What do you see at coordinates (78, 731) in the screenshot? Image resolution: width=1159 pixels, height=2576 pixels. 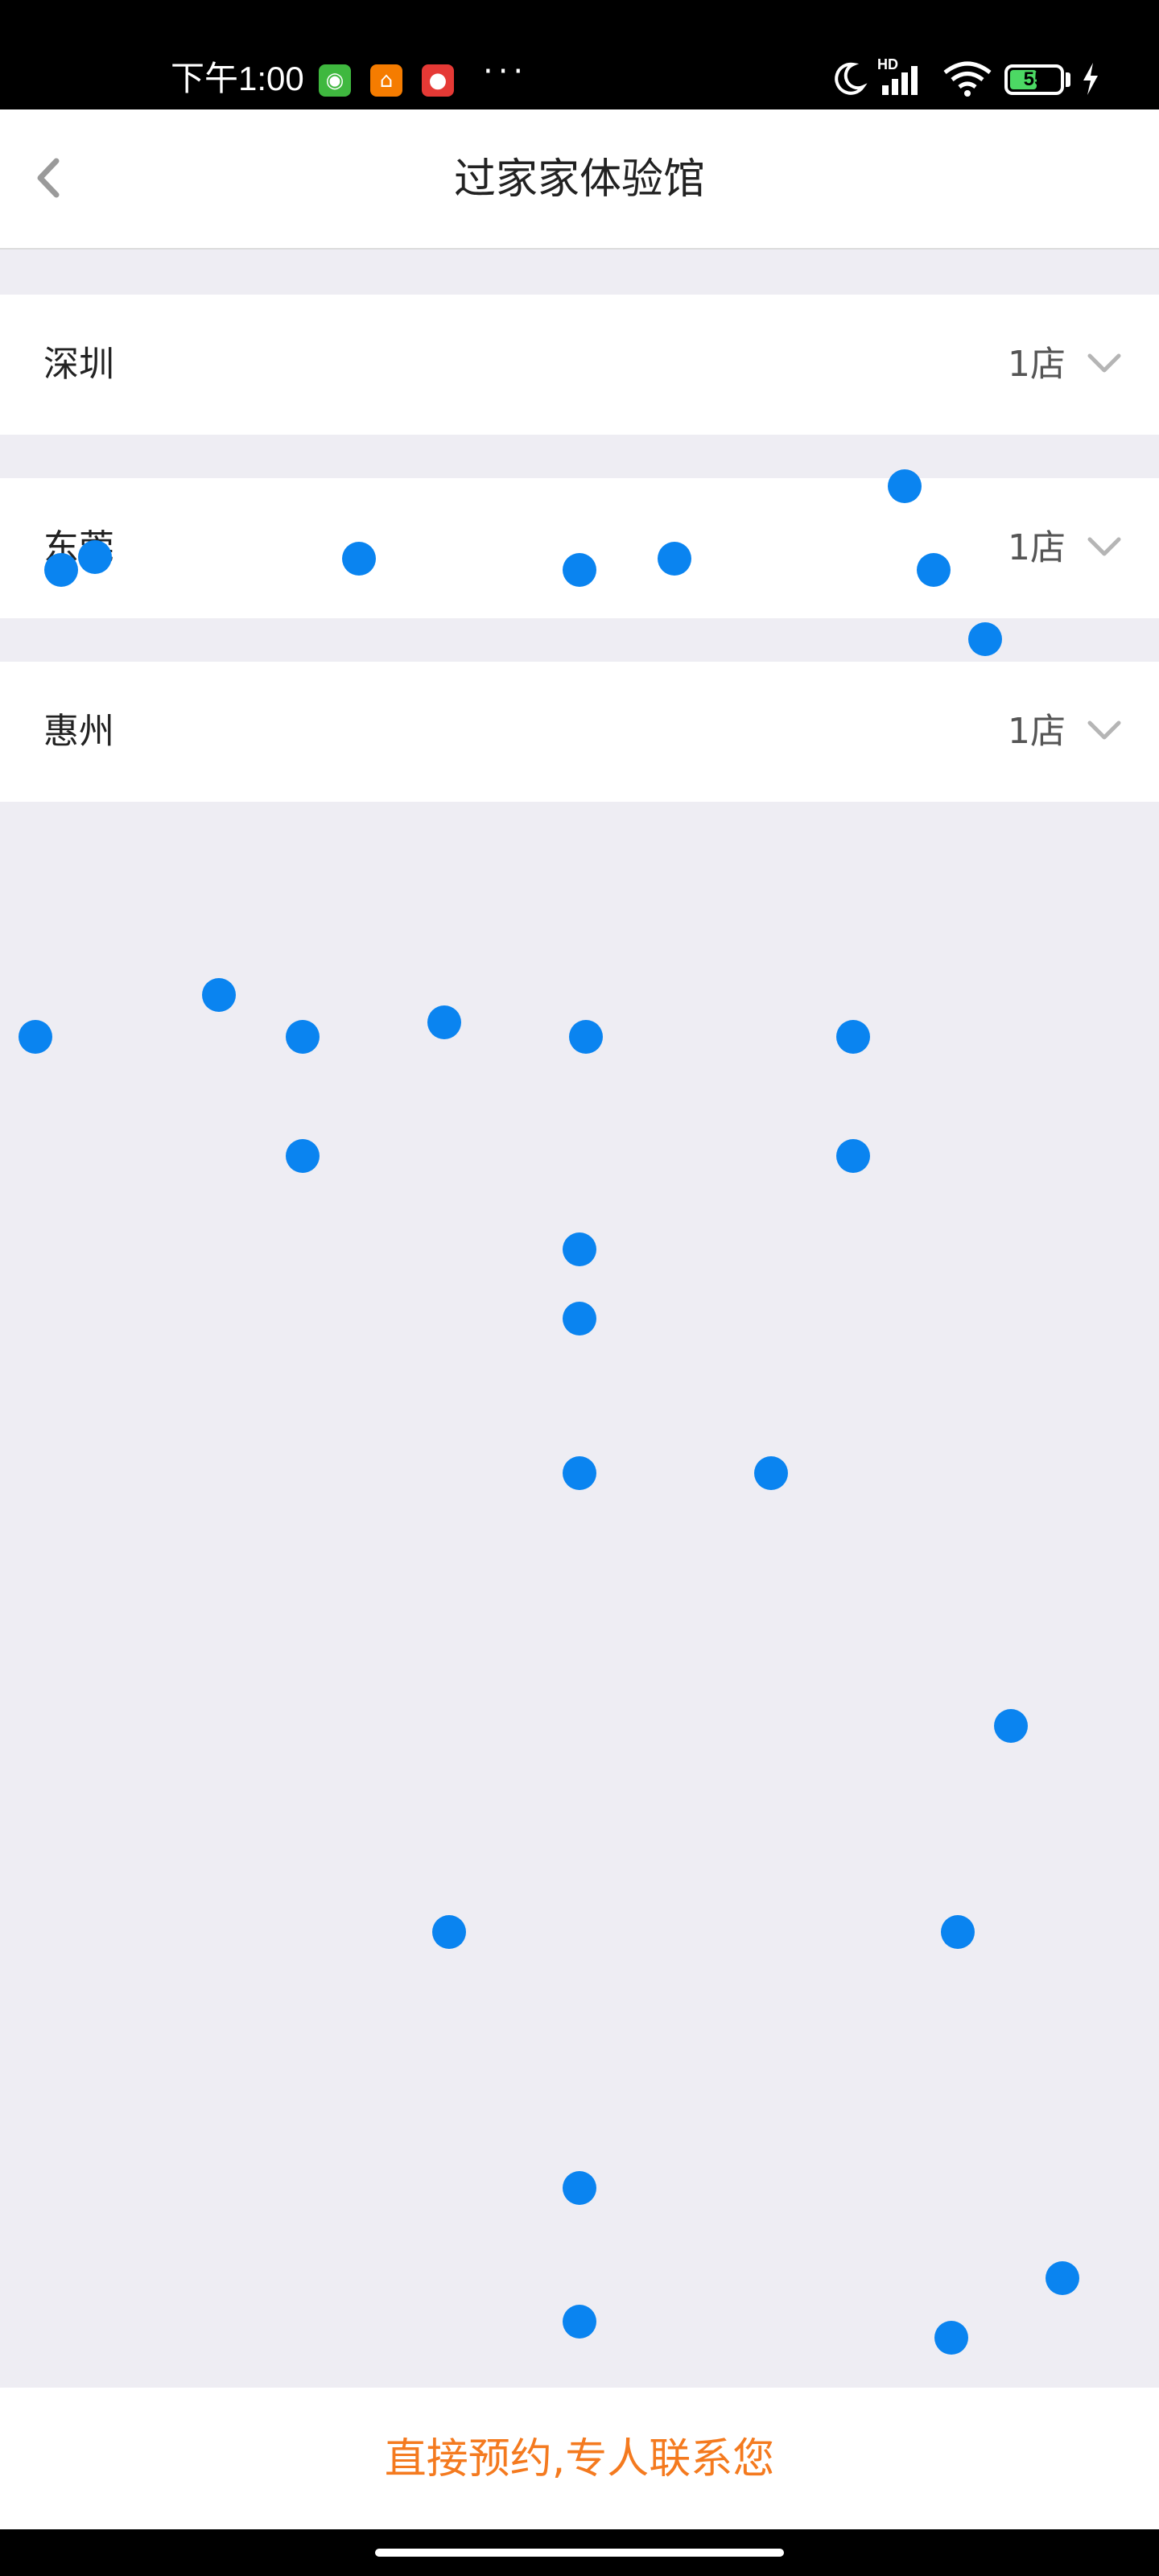 I see `city-name: 惠州` at bounding box center [78, 731].